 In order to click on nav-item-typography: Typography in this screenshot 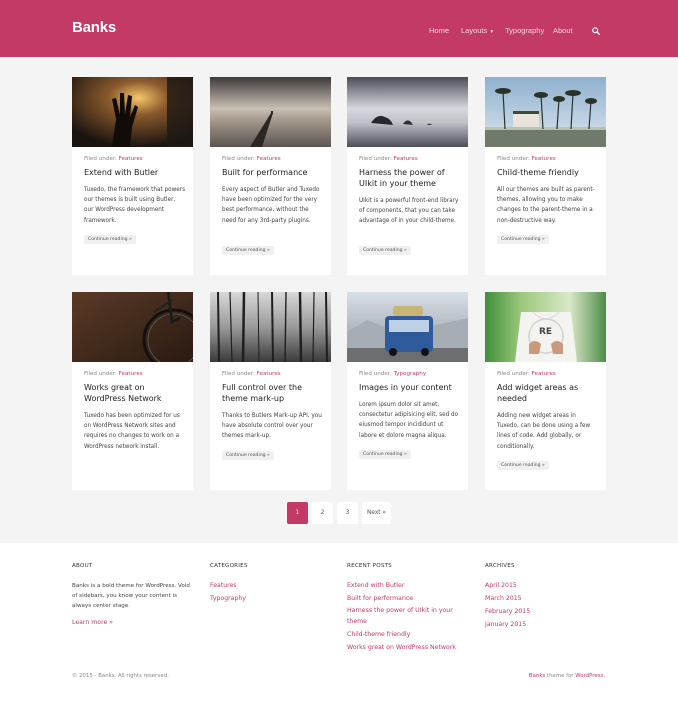, I will do `click(524, 30)`.